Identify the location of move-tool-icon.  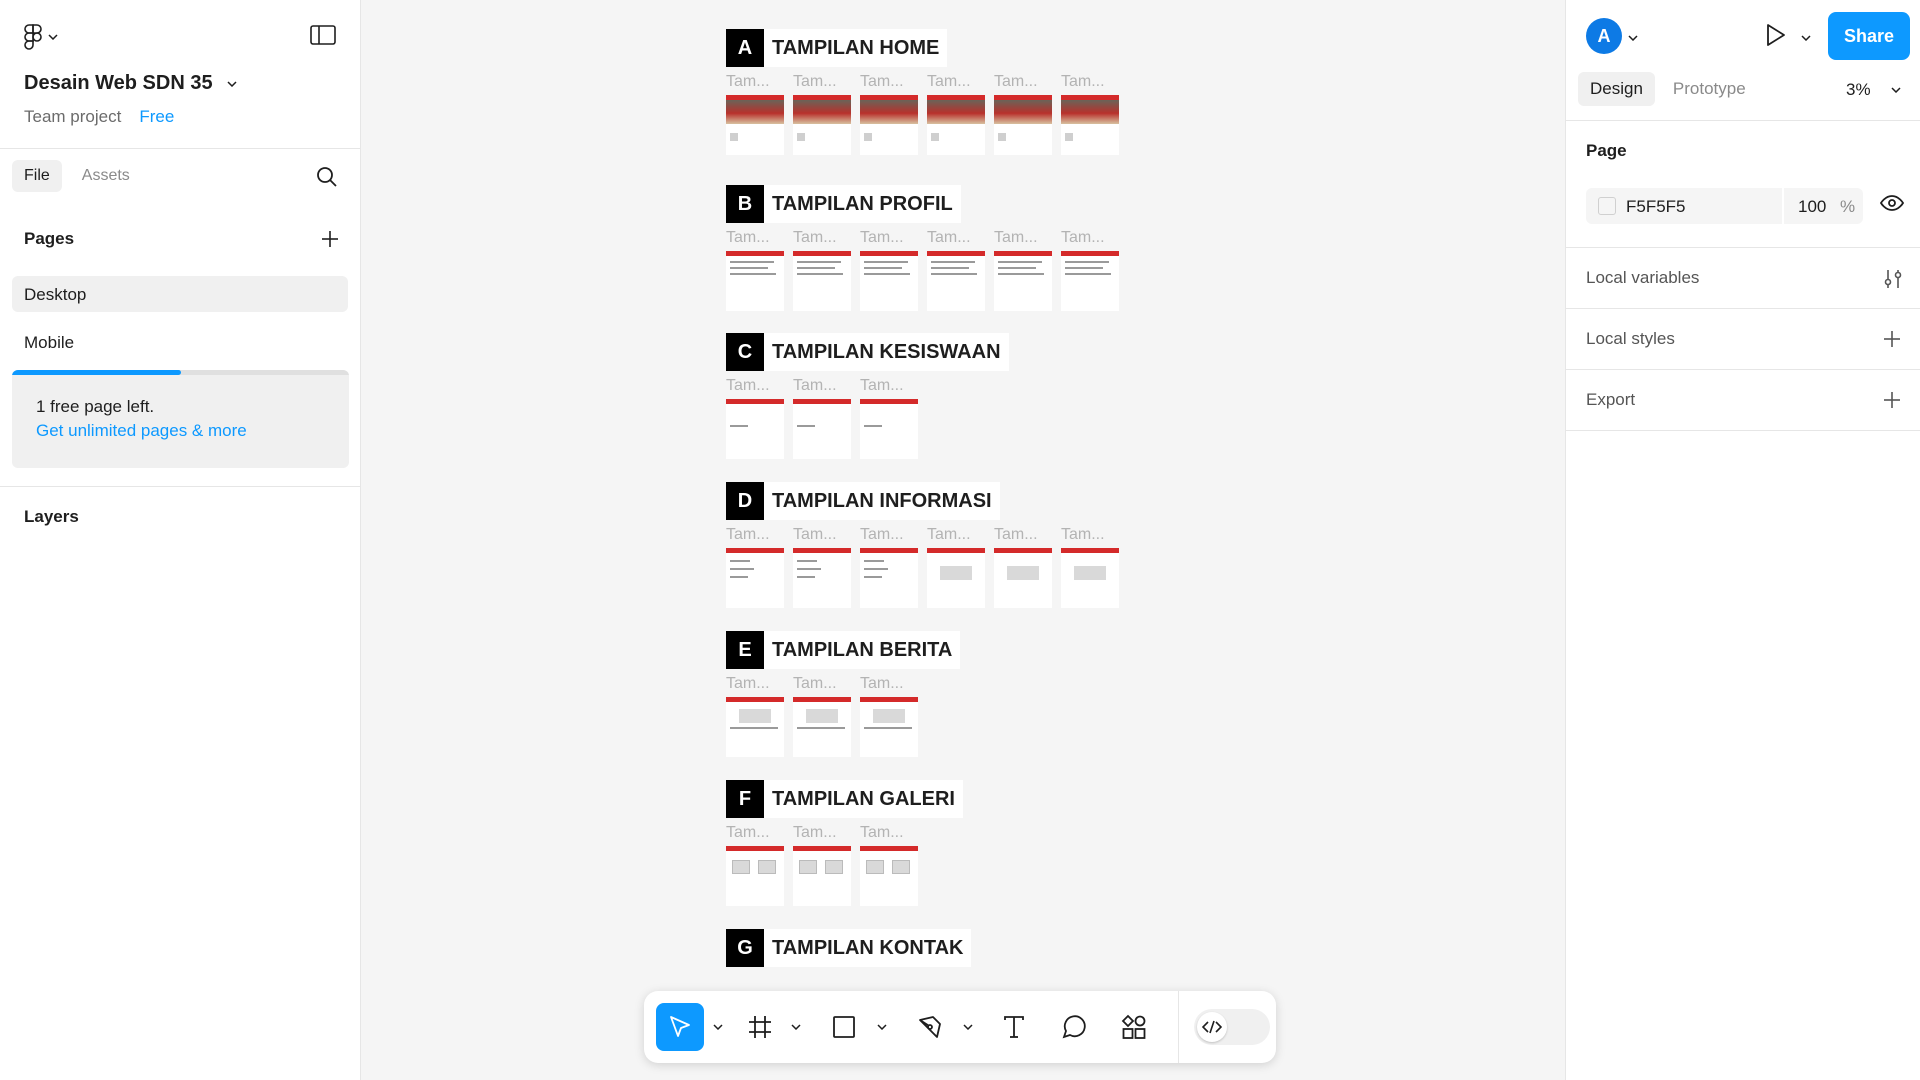
(680, 1027).